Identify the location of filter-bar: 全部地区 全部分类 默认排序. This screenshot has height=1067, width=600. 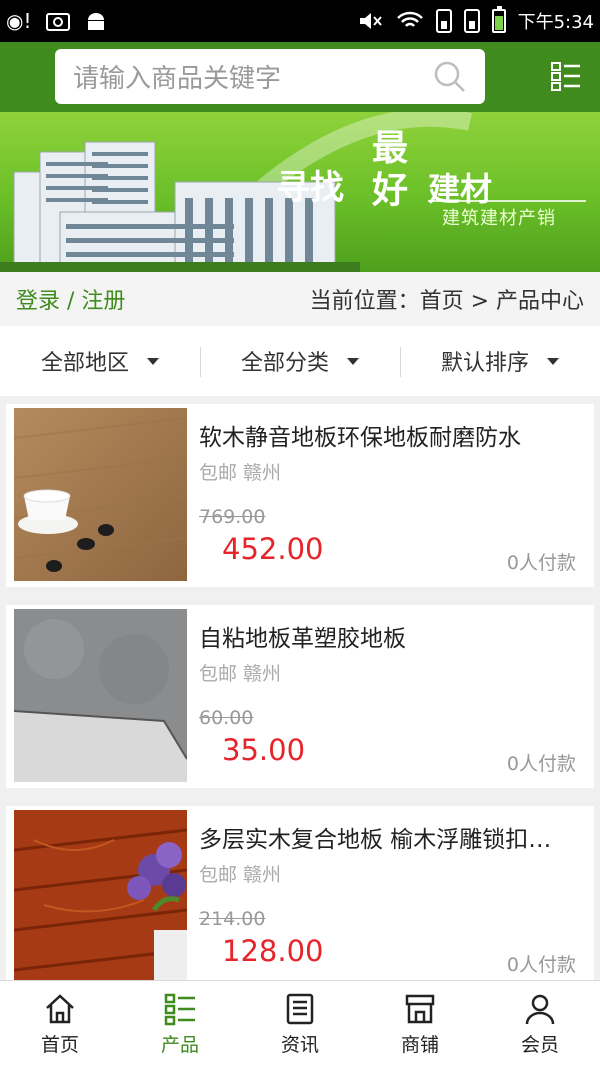
(300, 361).